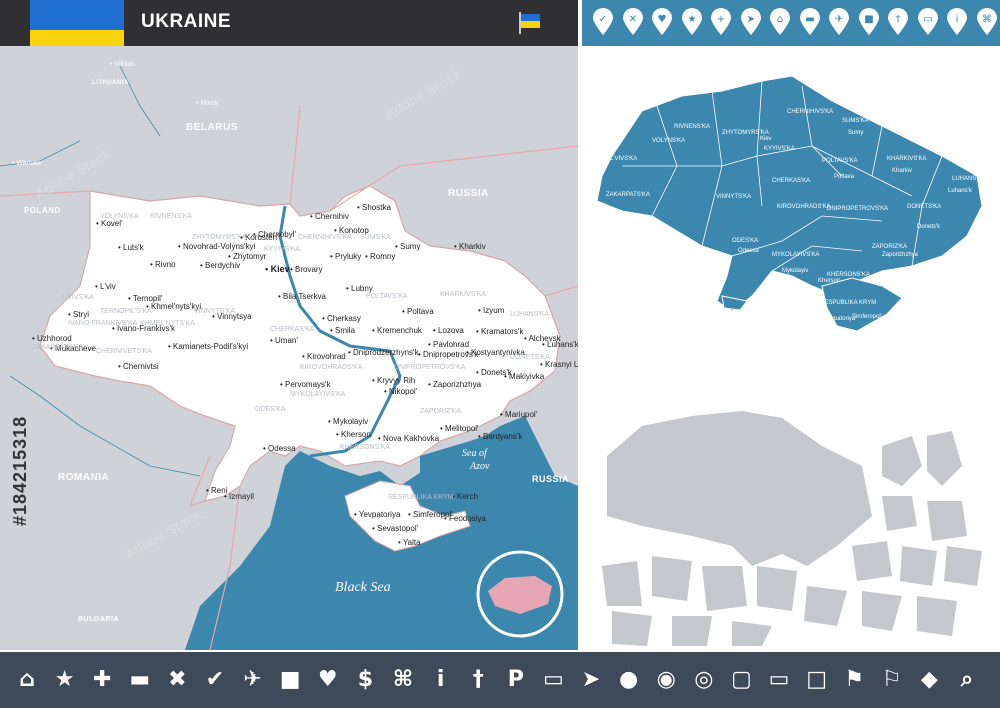  Describe the element at coordinates (365, 680) in the screenshot. I see `dollar-icon: $` at that location.